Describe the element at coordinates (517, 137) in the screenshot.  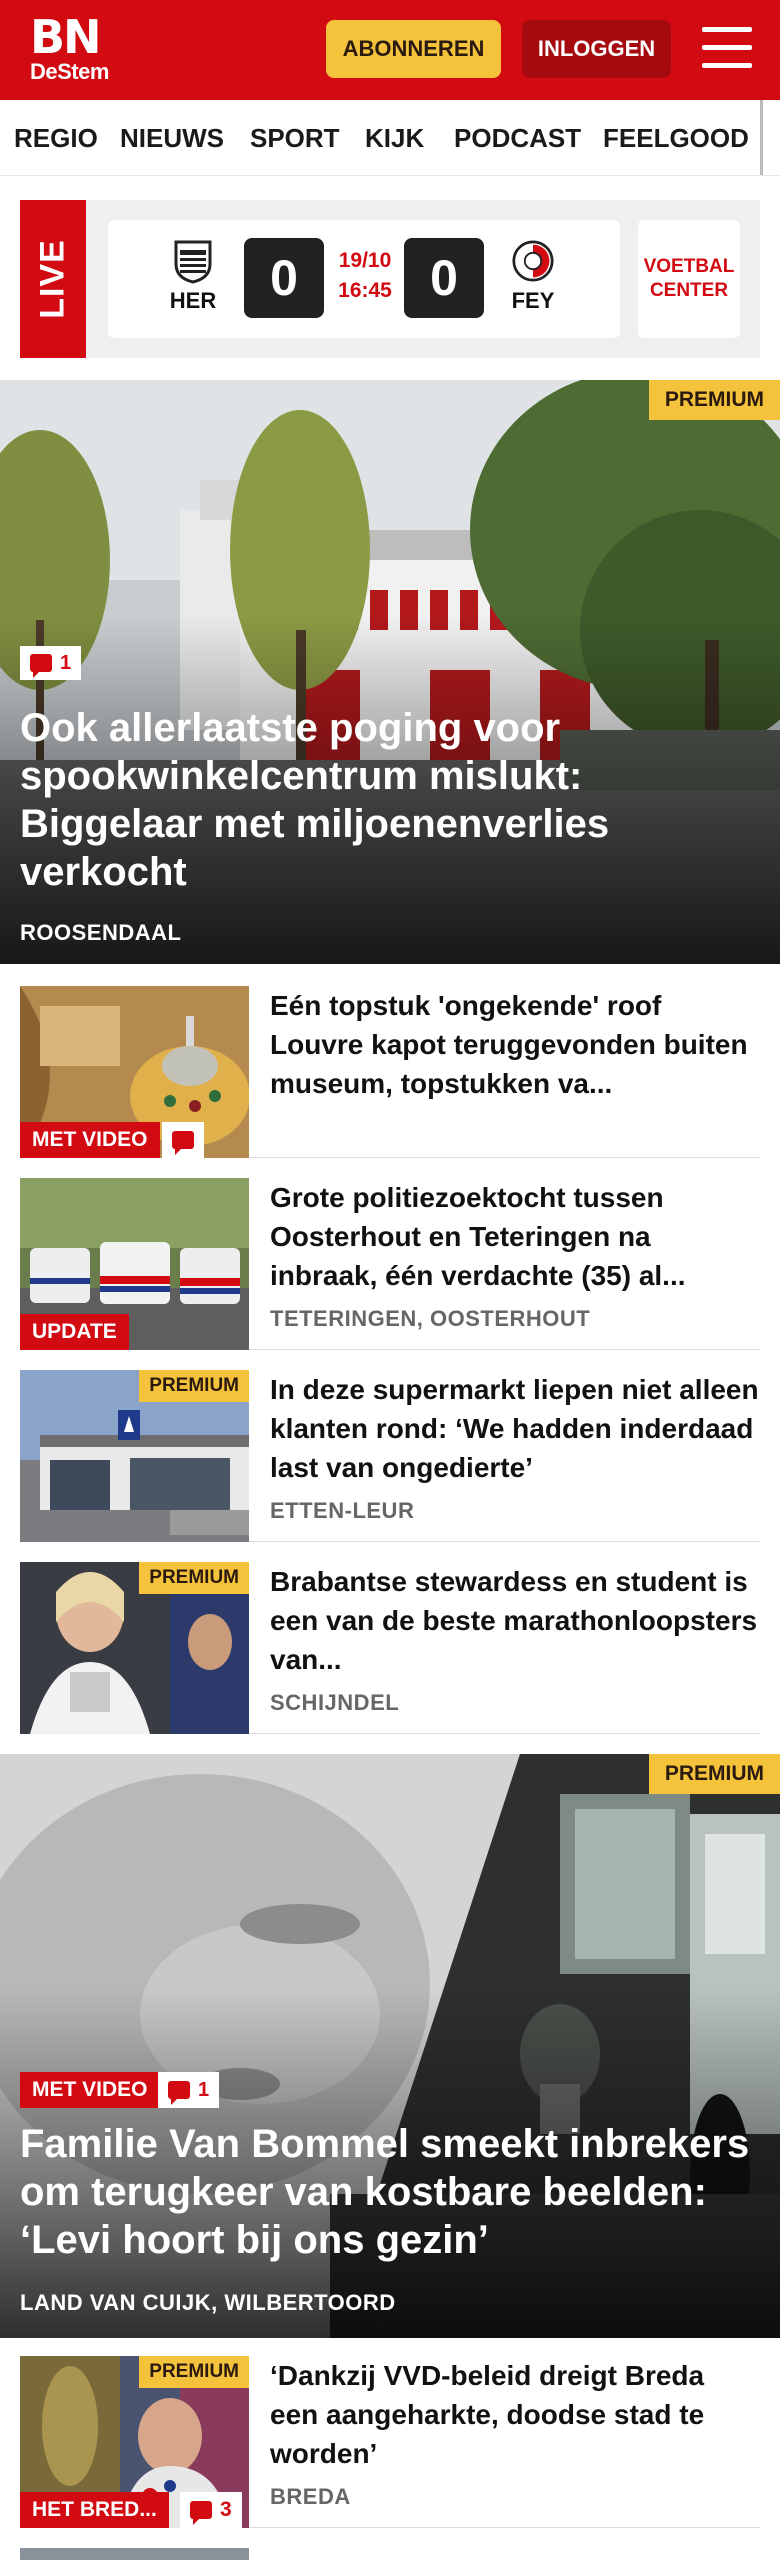
I see `nav-item-podcast: PODCAST` at that location.